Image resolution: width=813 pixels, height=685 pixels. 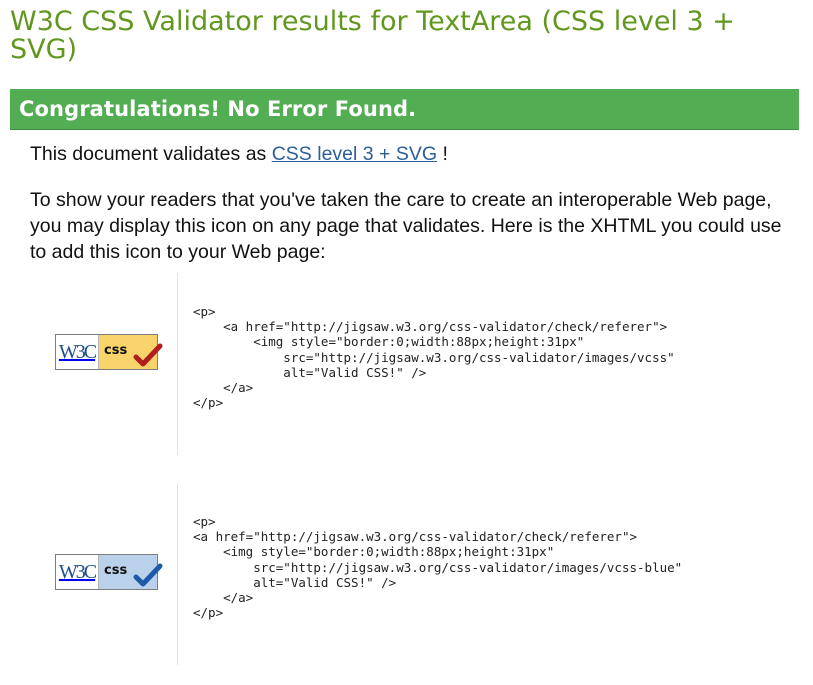 I want to click on valid-css-badge-blue: W3C css, so click(x=109, y=572).